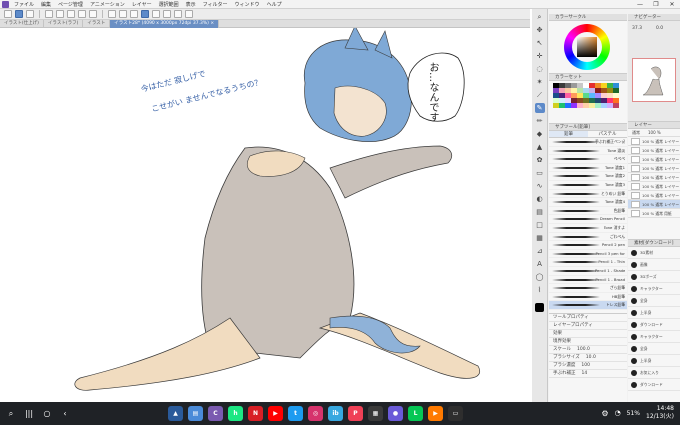 This screenshot has width=680, height=425. What do you see at coordinates (654, 213) in the screenshot?
I see `layer-row: 100 % 通常 用紙` at bounding box center [654, 213].